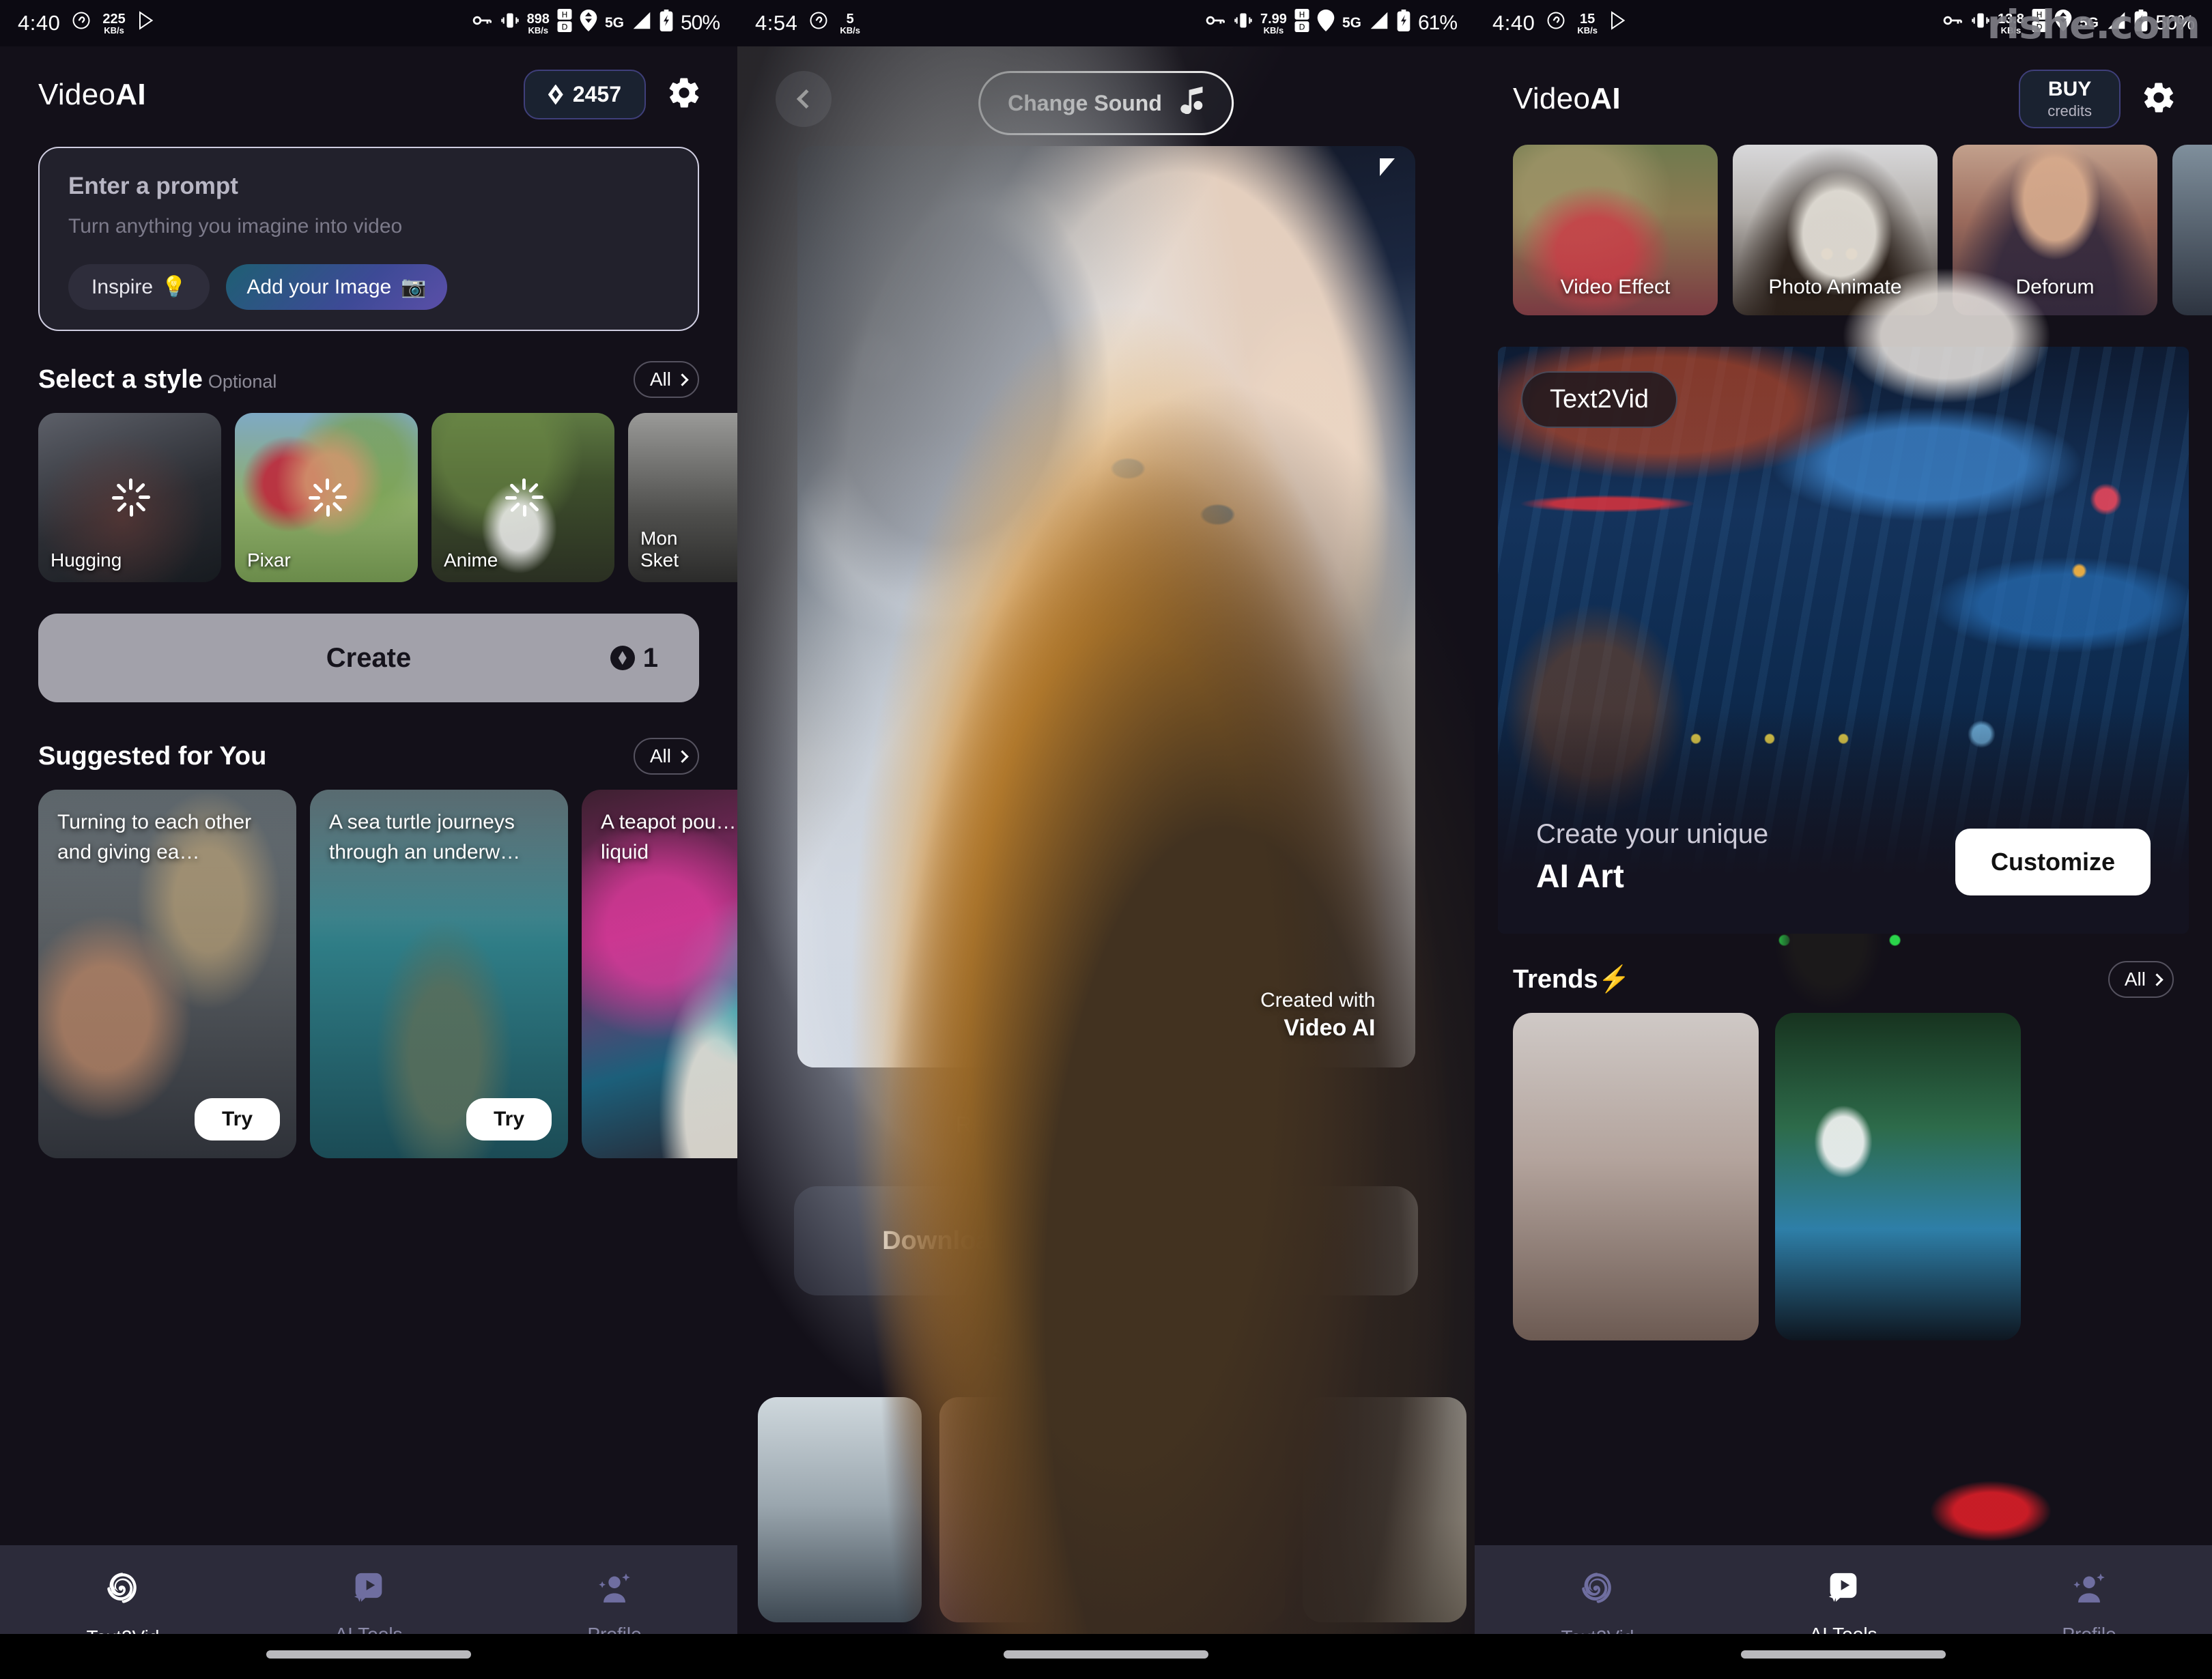 The width and height of the screenshot is (2212, 1679). Describe the element at coordinates (666, 756) in the screenshot. I see `suggested-all-button: All` at that location.